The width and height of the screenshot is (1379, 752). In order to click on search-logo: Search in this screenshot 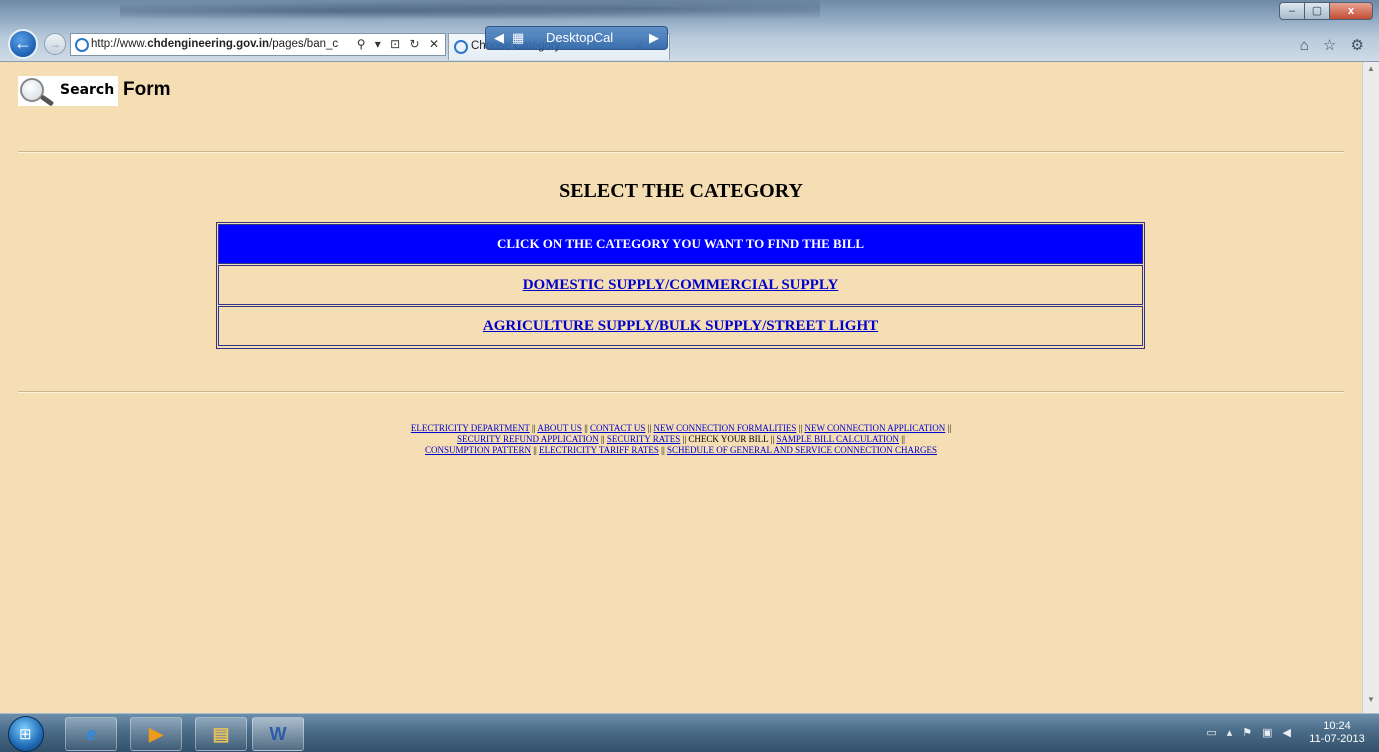, I will do `click(68, 91)`.